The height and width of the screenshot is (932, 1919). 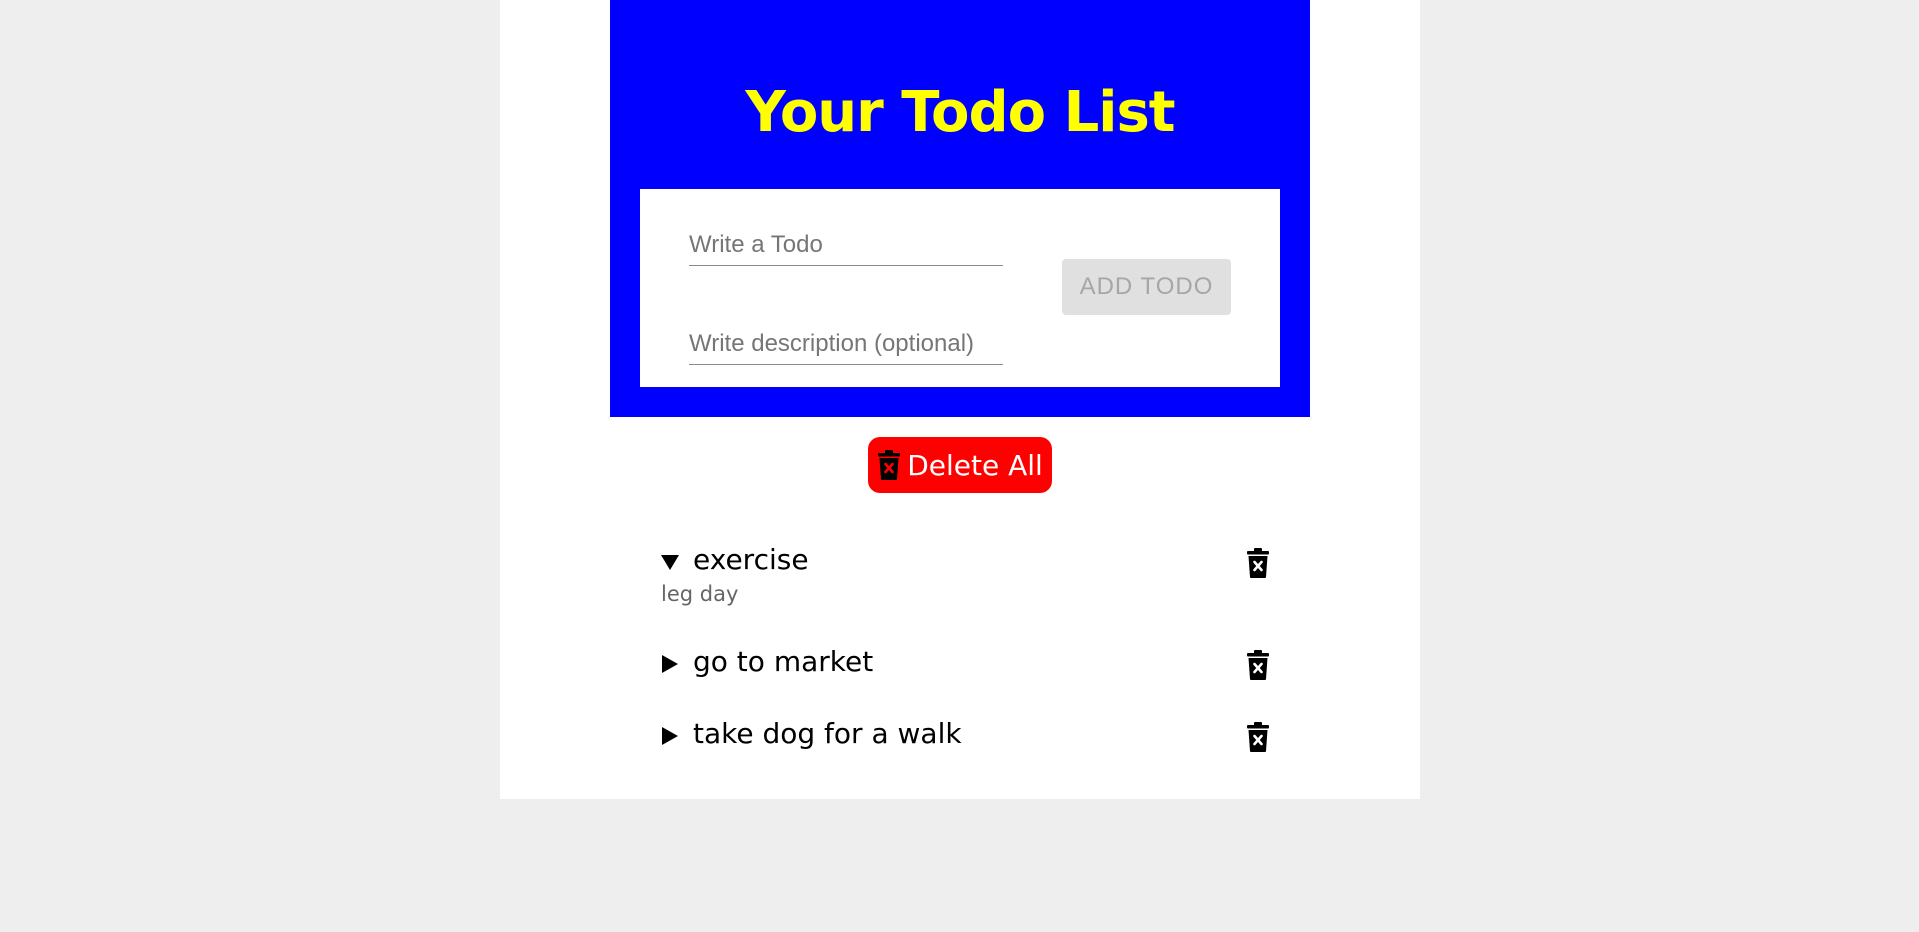 I want to click on page-title: Your Todo List, so click(x=960, y=112).